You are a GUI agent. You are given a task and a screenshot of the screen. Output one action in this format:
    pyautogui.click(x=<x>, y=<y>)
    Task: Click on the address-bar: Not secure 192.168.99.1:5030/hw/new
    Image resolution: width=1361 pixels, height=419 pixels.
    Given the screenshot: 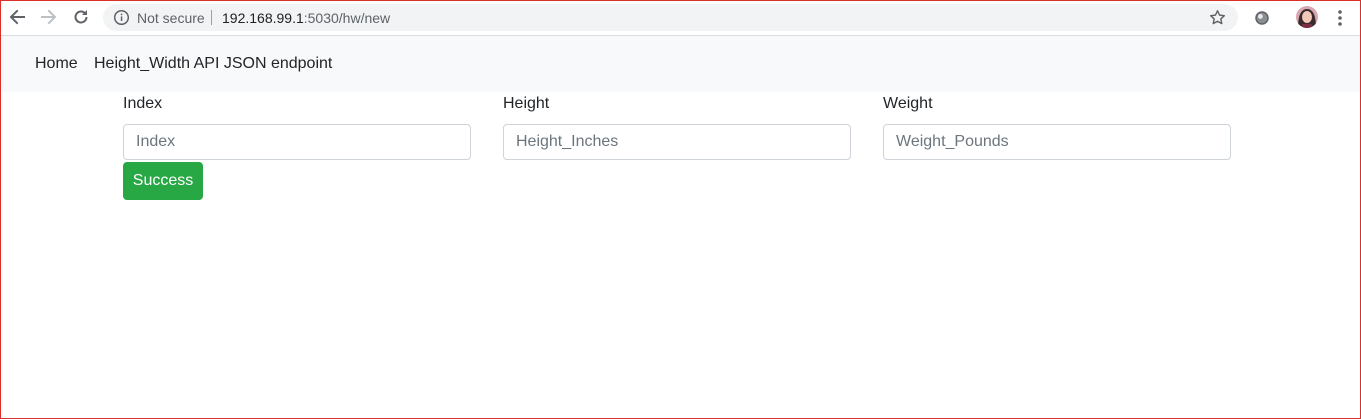 What is the action you would take?
    pyautogui.click(x=670, y=17)
    